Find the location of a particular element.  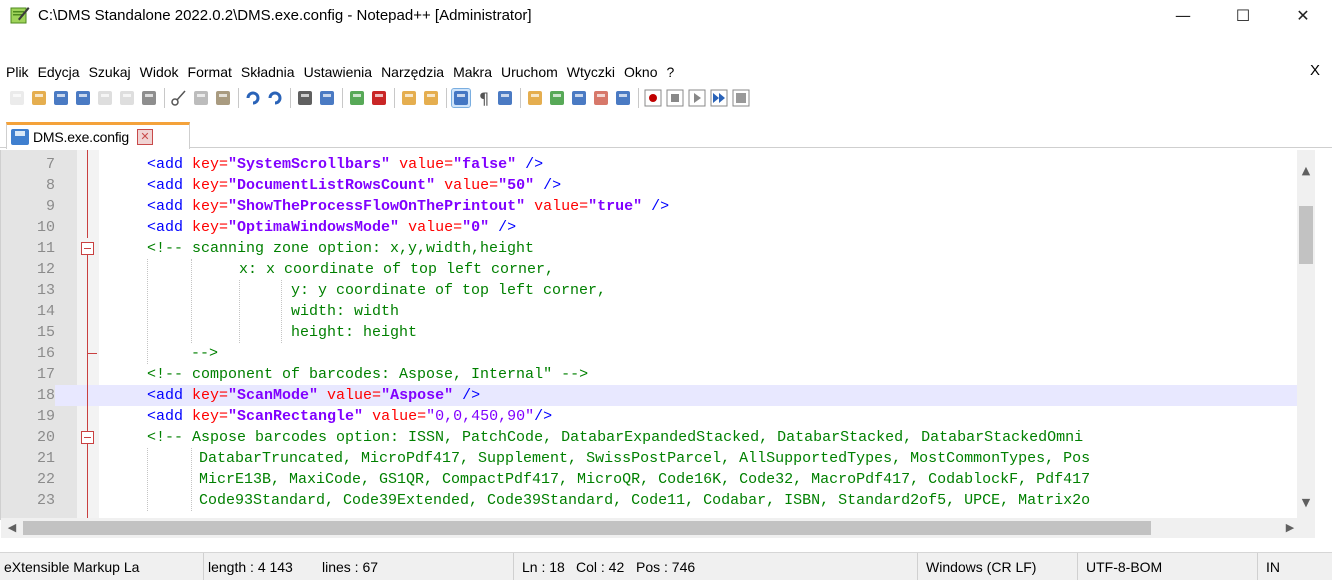

menu-makra: Makra is located at coordinates (472, 72).